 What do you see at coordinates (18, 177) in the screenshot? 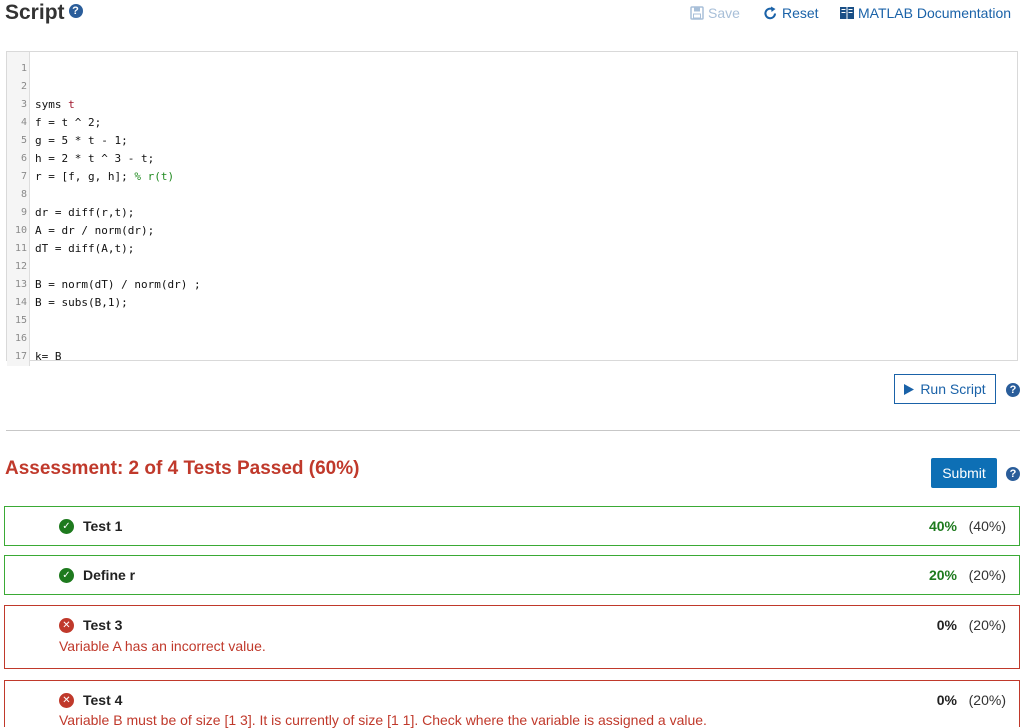
I see `line-number: 7` at bounding box center [18, 177].